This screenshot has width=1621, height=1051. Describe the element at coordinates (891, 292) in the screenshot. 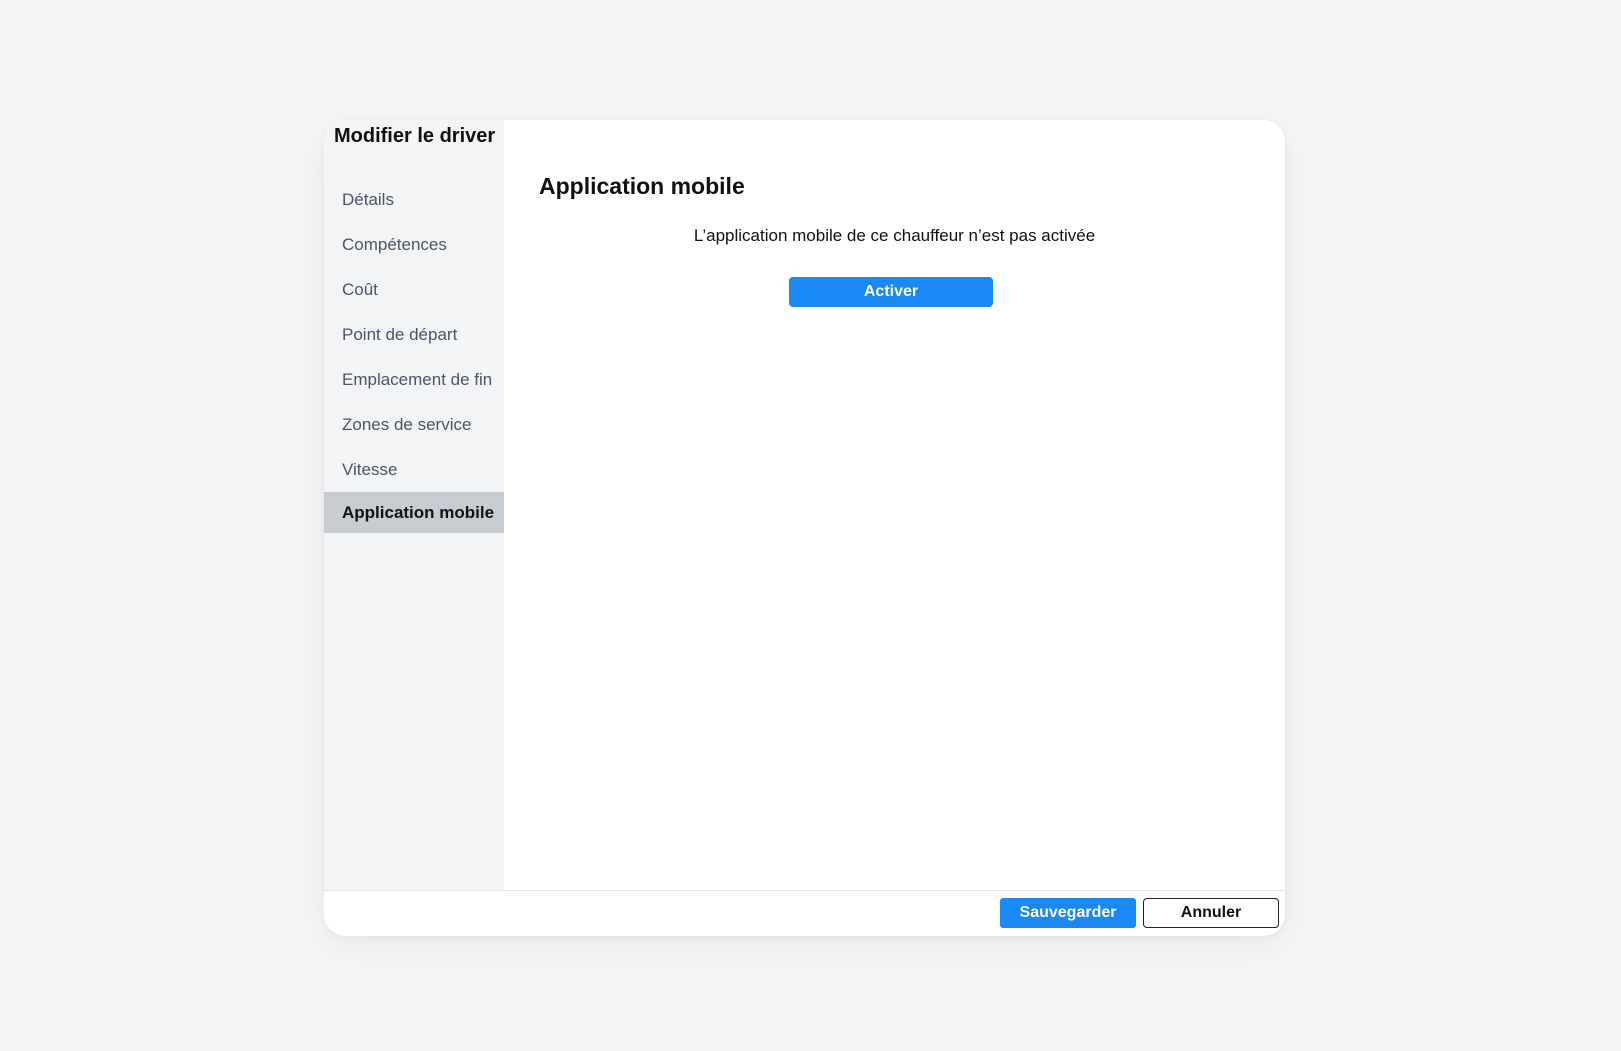

I see `activate-button: Activer` at that location.